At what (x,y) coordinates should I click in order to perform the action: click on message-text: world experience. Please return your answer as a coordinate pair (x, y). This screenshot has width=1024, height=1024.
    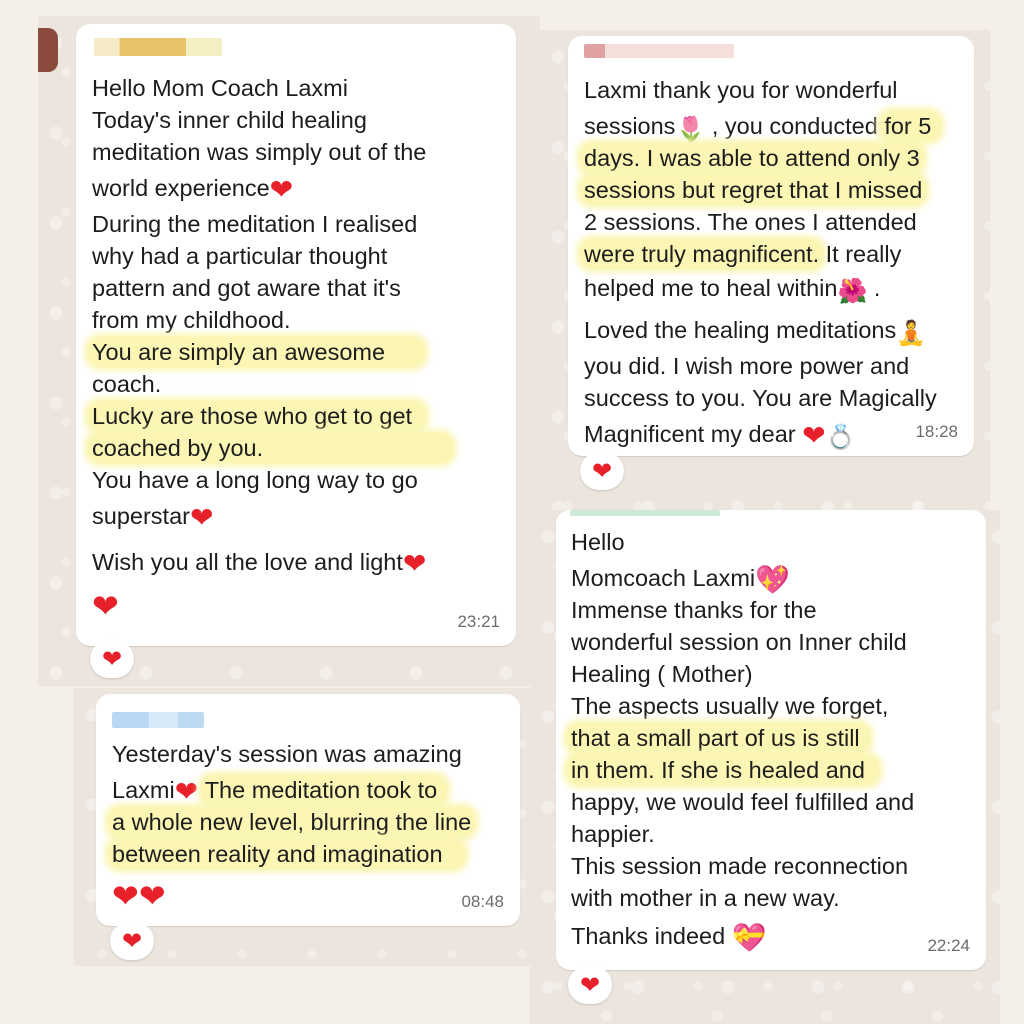
    Looking at the image, I should click on (181, 188).